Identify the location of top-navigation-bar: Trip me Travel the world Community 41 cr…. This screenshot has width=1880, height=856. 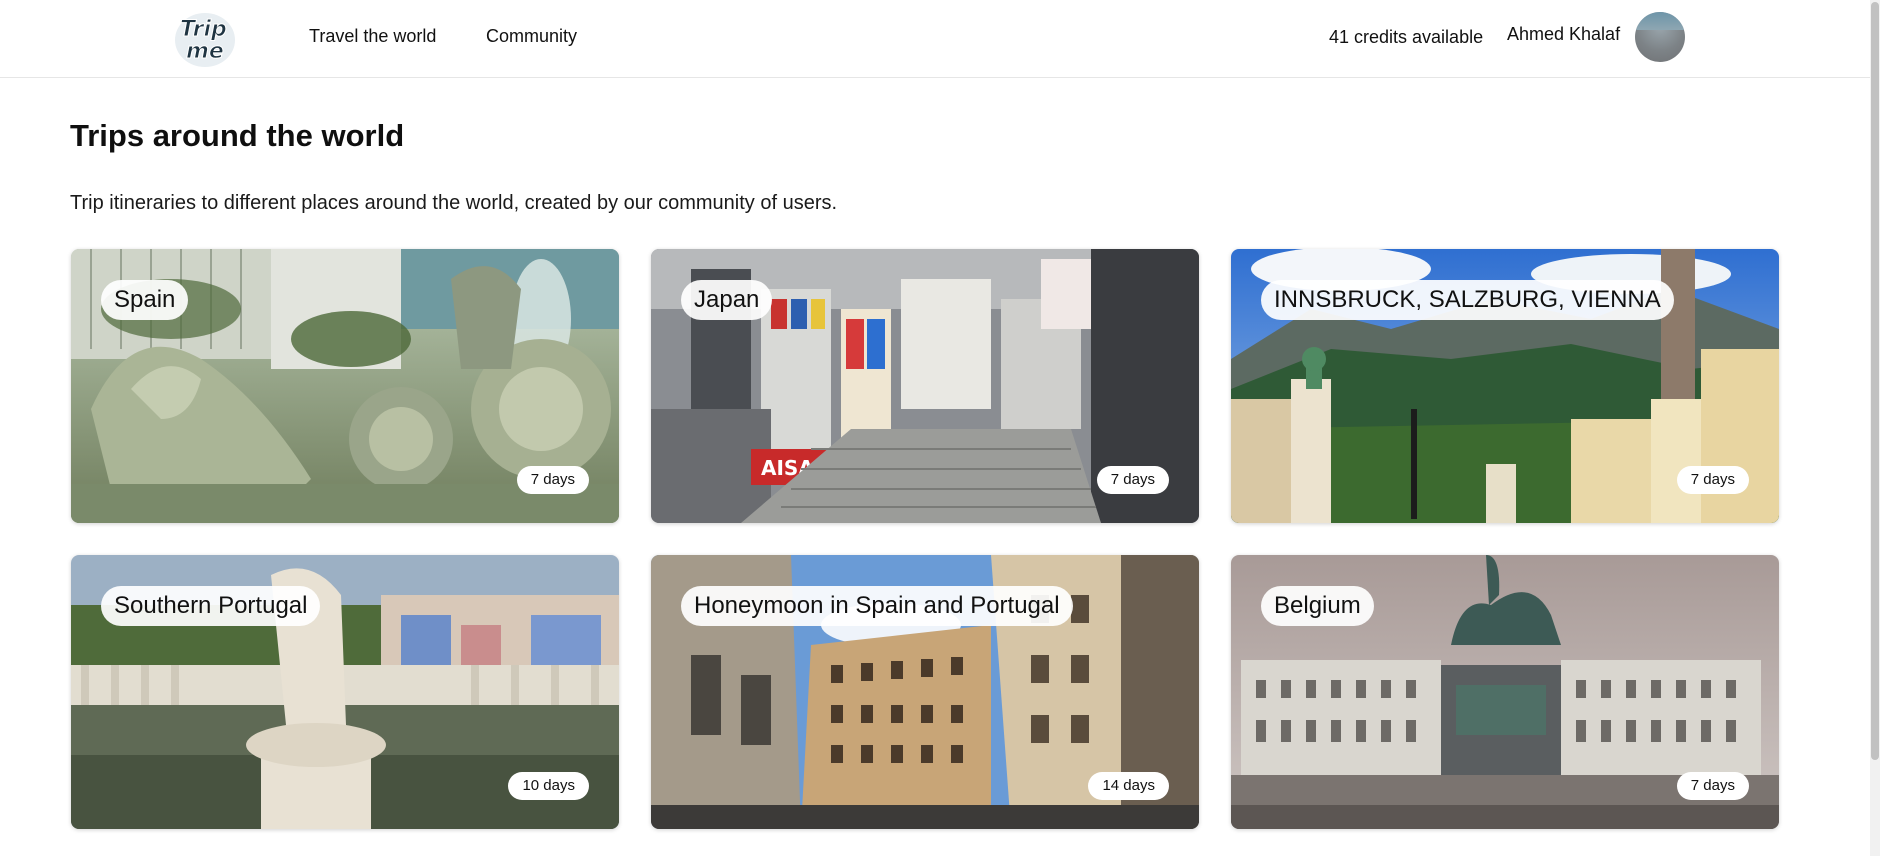
(940, 39).